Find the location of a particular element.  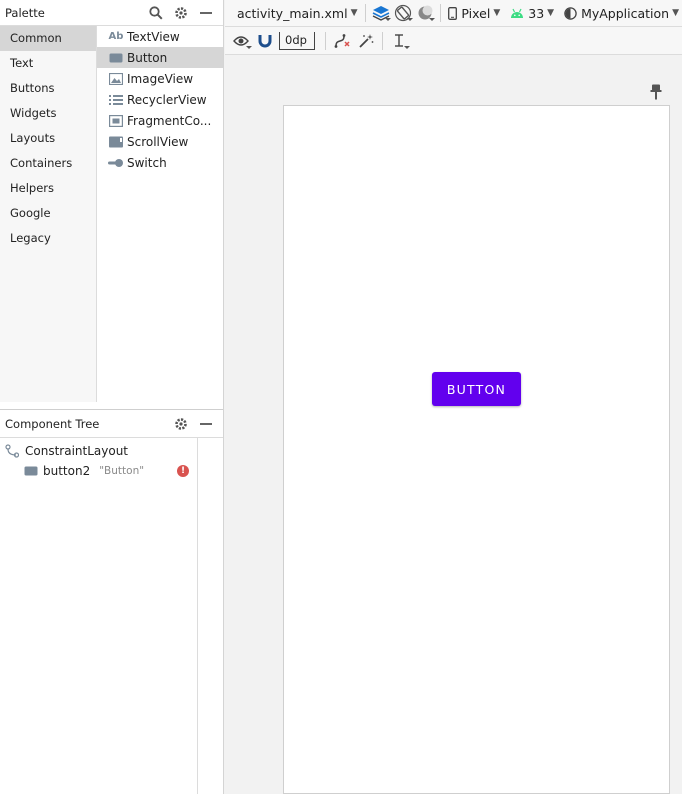

imageview-icon is located at coordinates (116, 79).